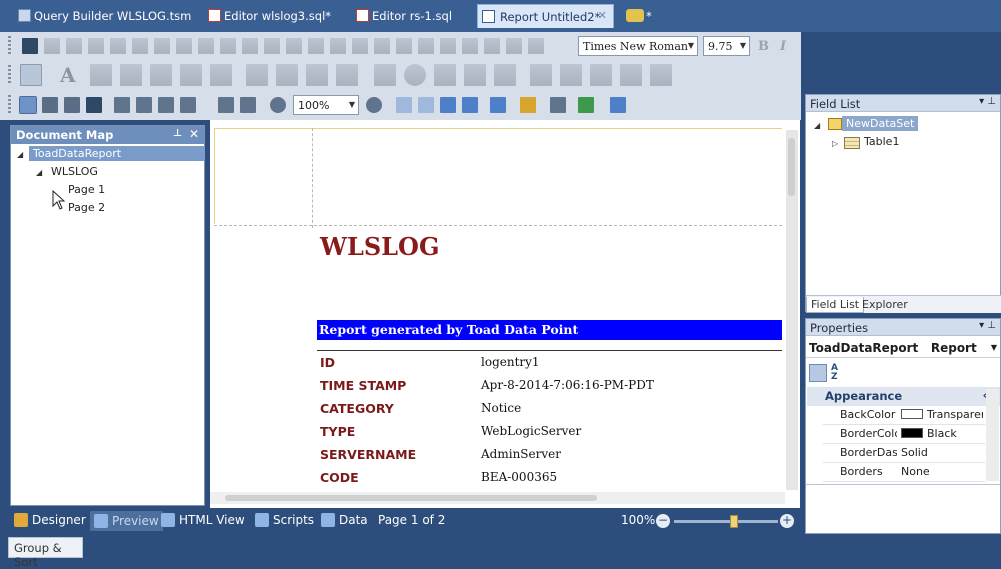 The image size is (1001, 569). Describe the element at coordinates (250, 46) in the screenshot. I see `make-same-width-icon` at that location.